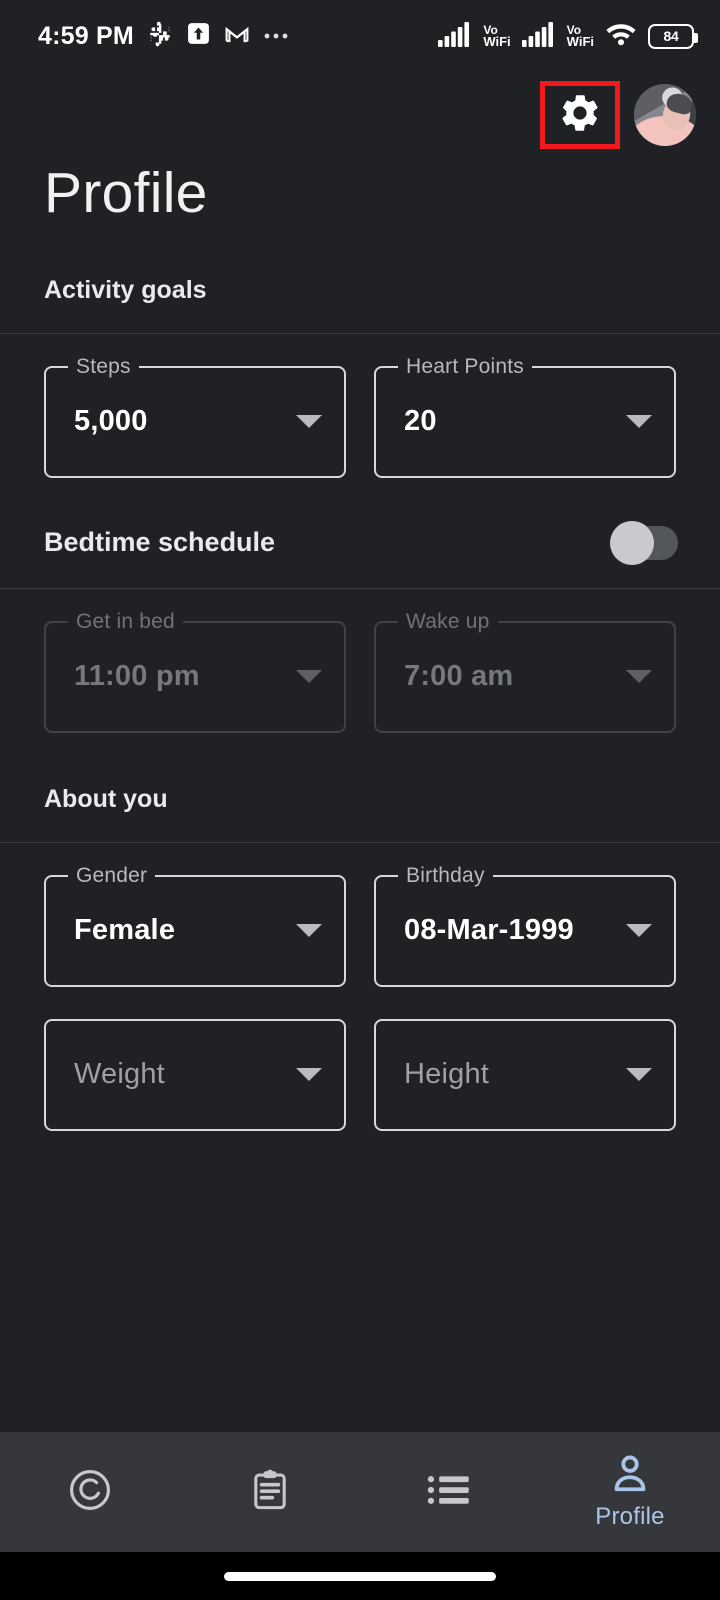  What do you see at coordinates (630, 1516) in the screenshot?
I see `nav-item-profile-label: Profile` at bounding box center [630, 1516].